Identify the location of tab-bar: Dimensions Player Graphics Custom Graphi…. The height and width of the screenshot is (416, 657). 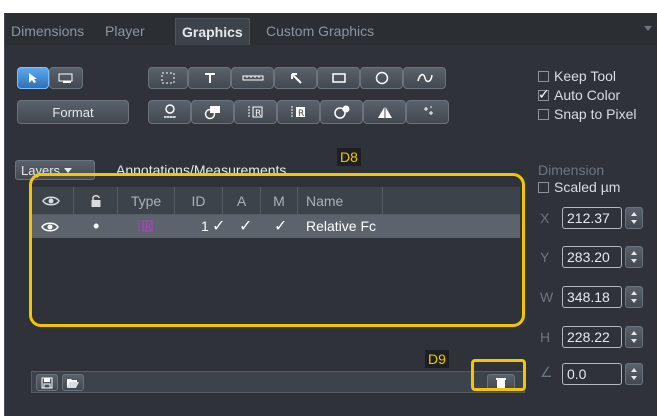
(331, 29).